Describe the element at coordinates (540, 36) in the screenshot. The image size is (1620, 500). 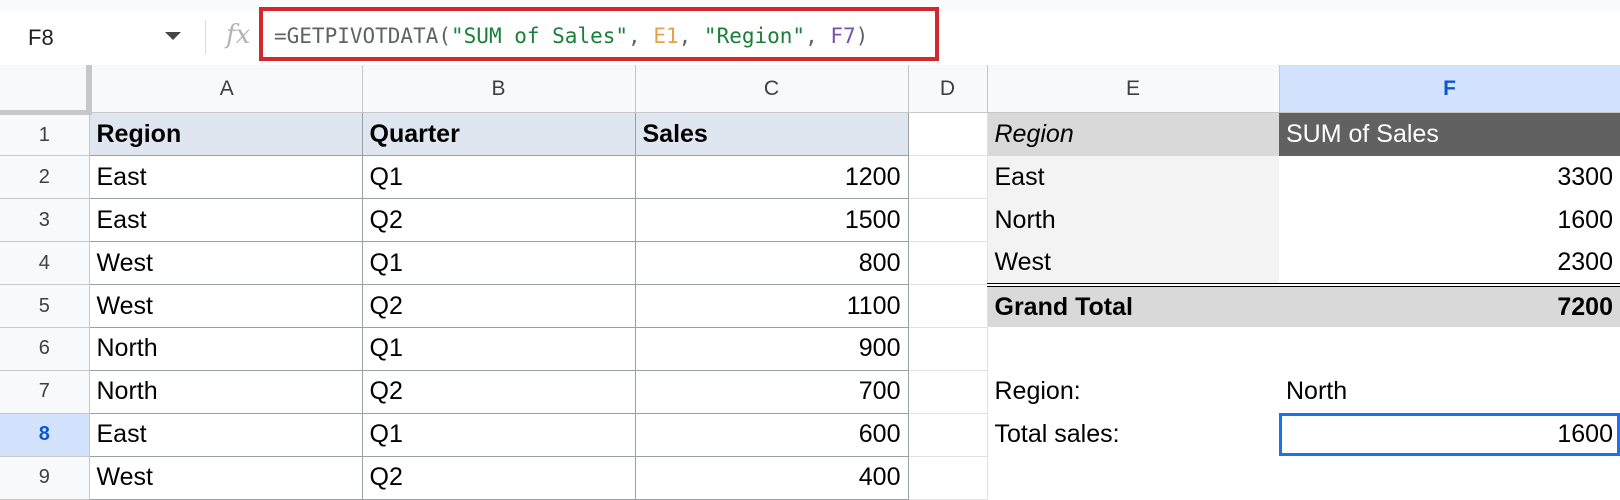
I see `formula-arg-value-name: "SUM of Sales"` at that location.